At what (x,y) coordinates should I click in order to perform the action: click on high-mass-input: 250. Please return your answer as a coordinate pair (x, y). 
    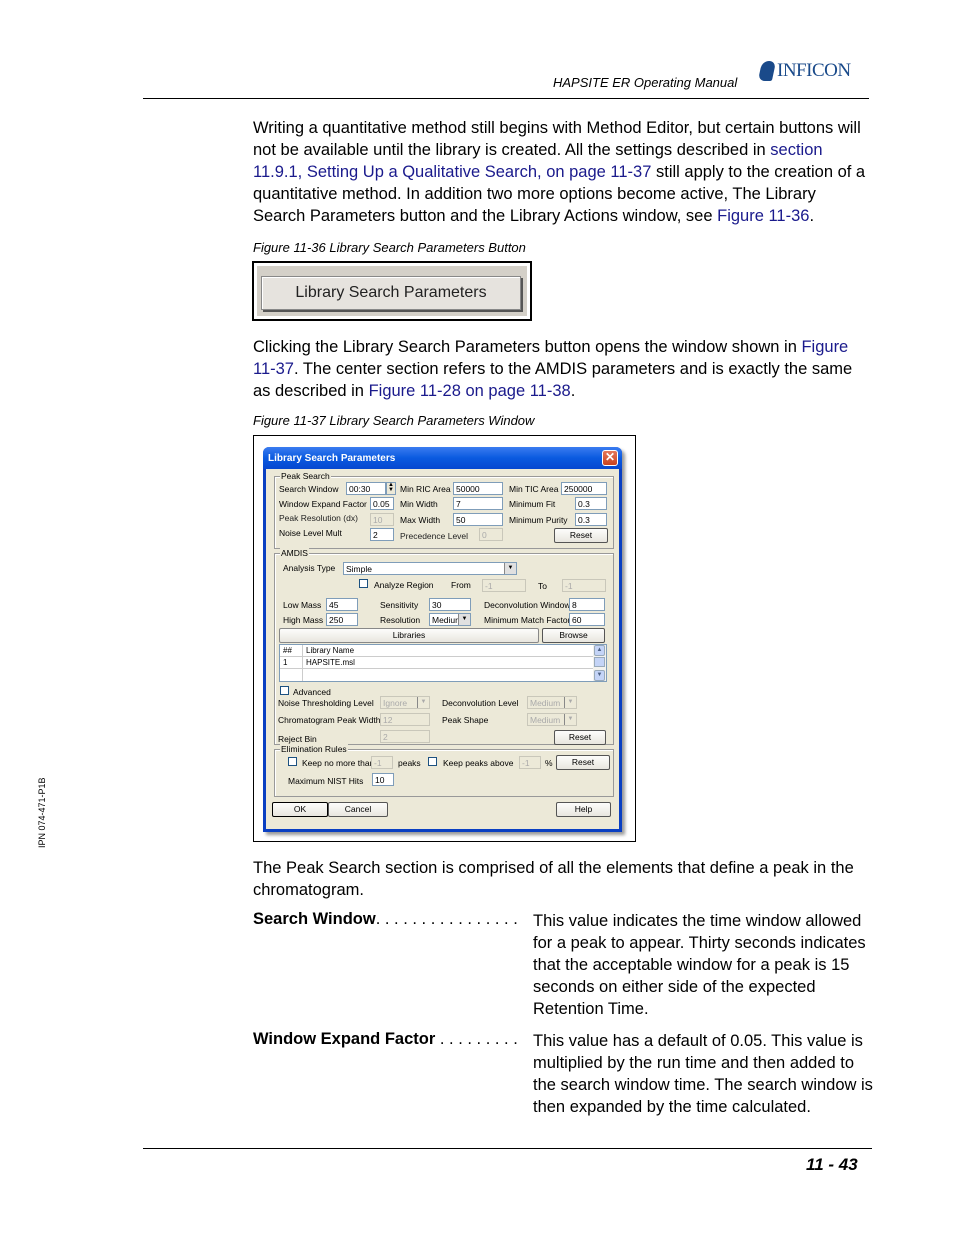
    Looking at the image, I should click on (342, 619).